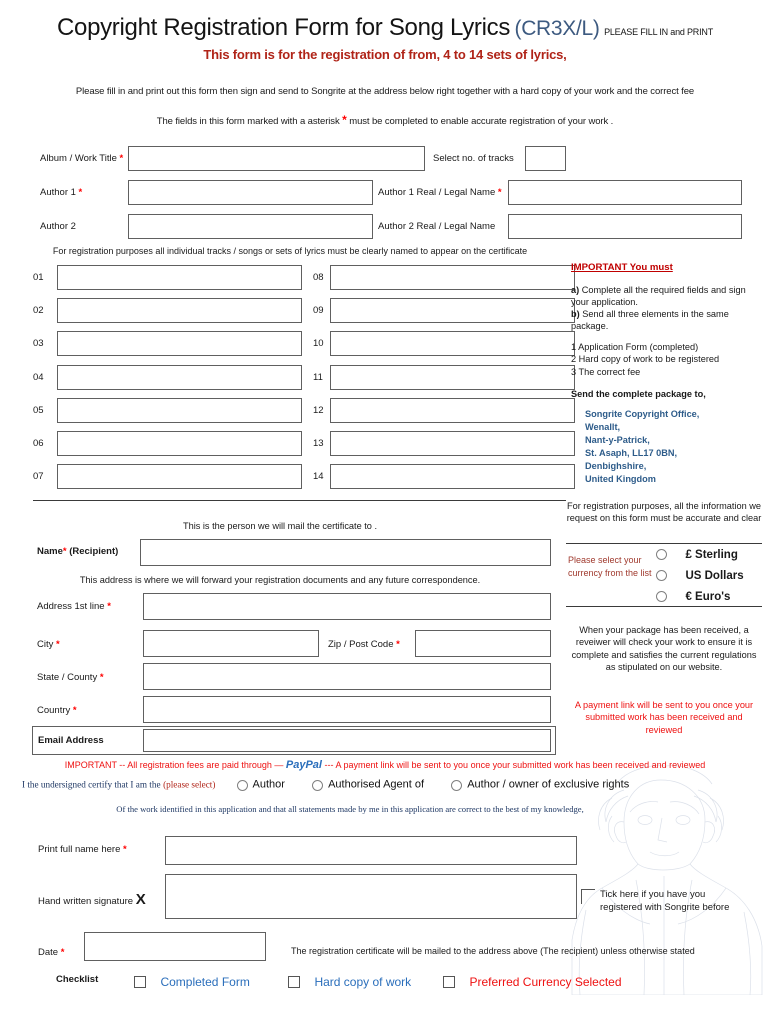 This screenshot has width=770, height=1024. Describe the element at coordinates (620, 479) in the screenshot. I see `address-line: United Kingdom` at that location.